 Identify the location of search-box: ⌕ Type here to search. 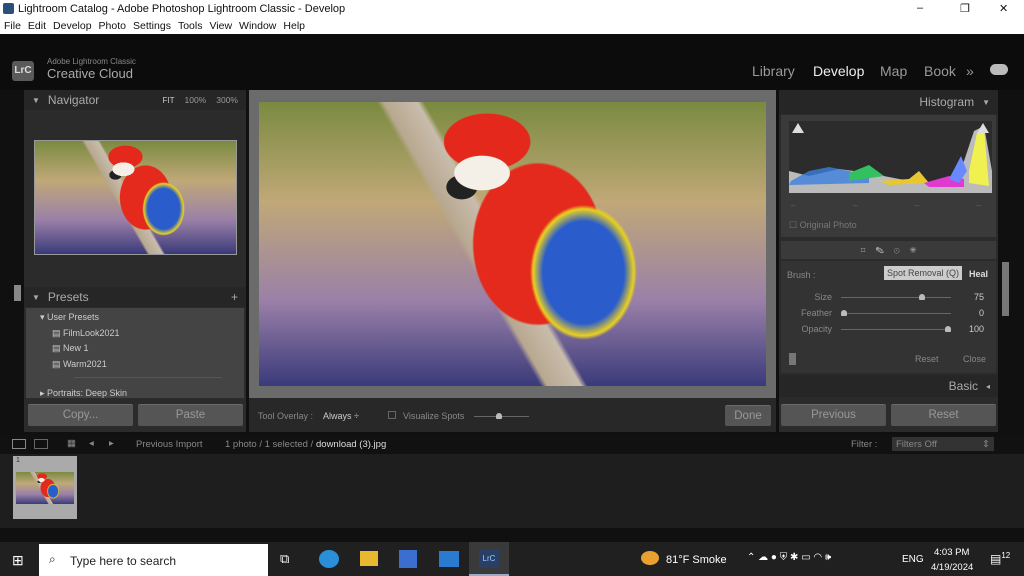
(153, 560).